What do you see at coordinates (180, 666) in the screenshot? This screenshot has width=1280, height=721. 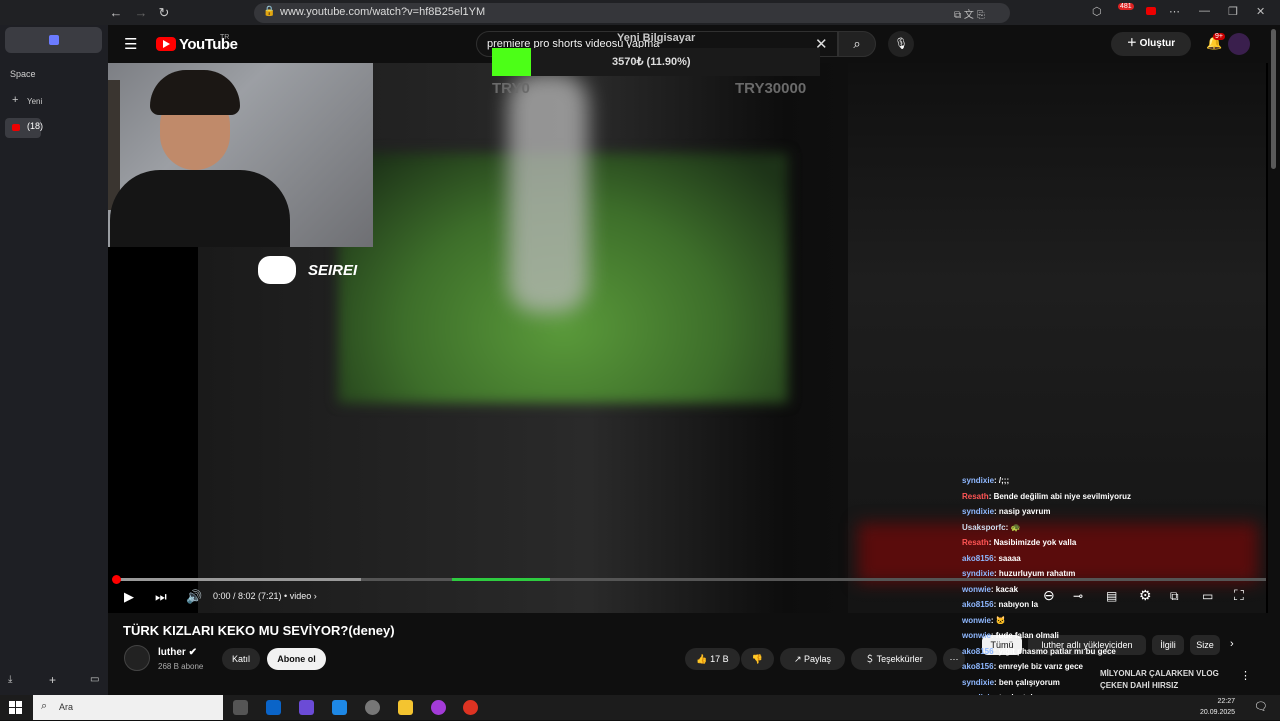 I see `subscriber-count: 268 B abone` at bounding box center [180, 666].